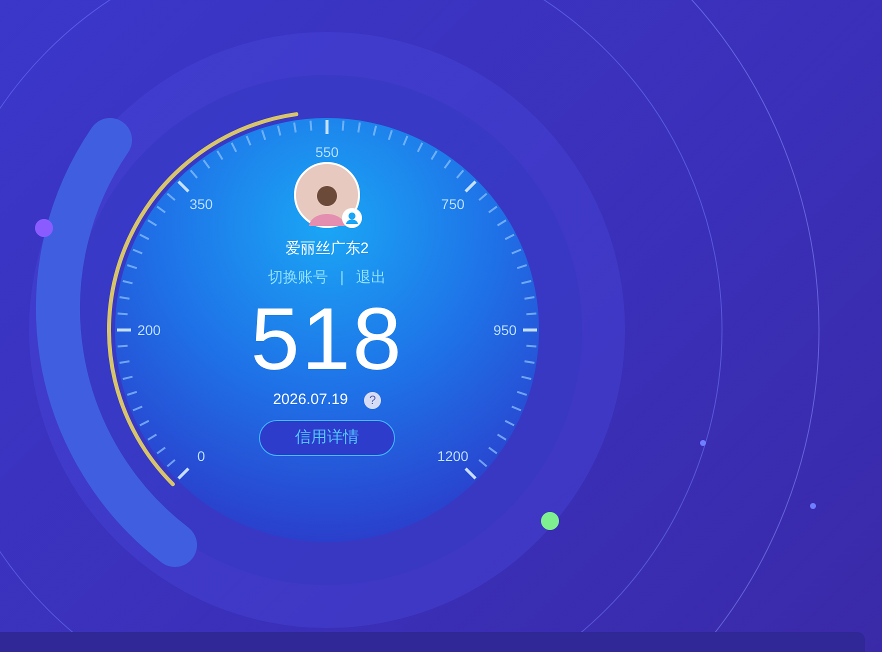 This screenshot has width=882, height=652. What do you see at coordinates (352, 218) in the screenshot?
I see `user-badge-icon` at bounding box center [352, 218].